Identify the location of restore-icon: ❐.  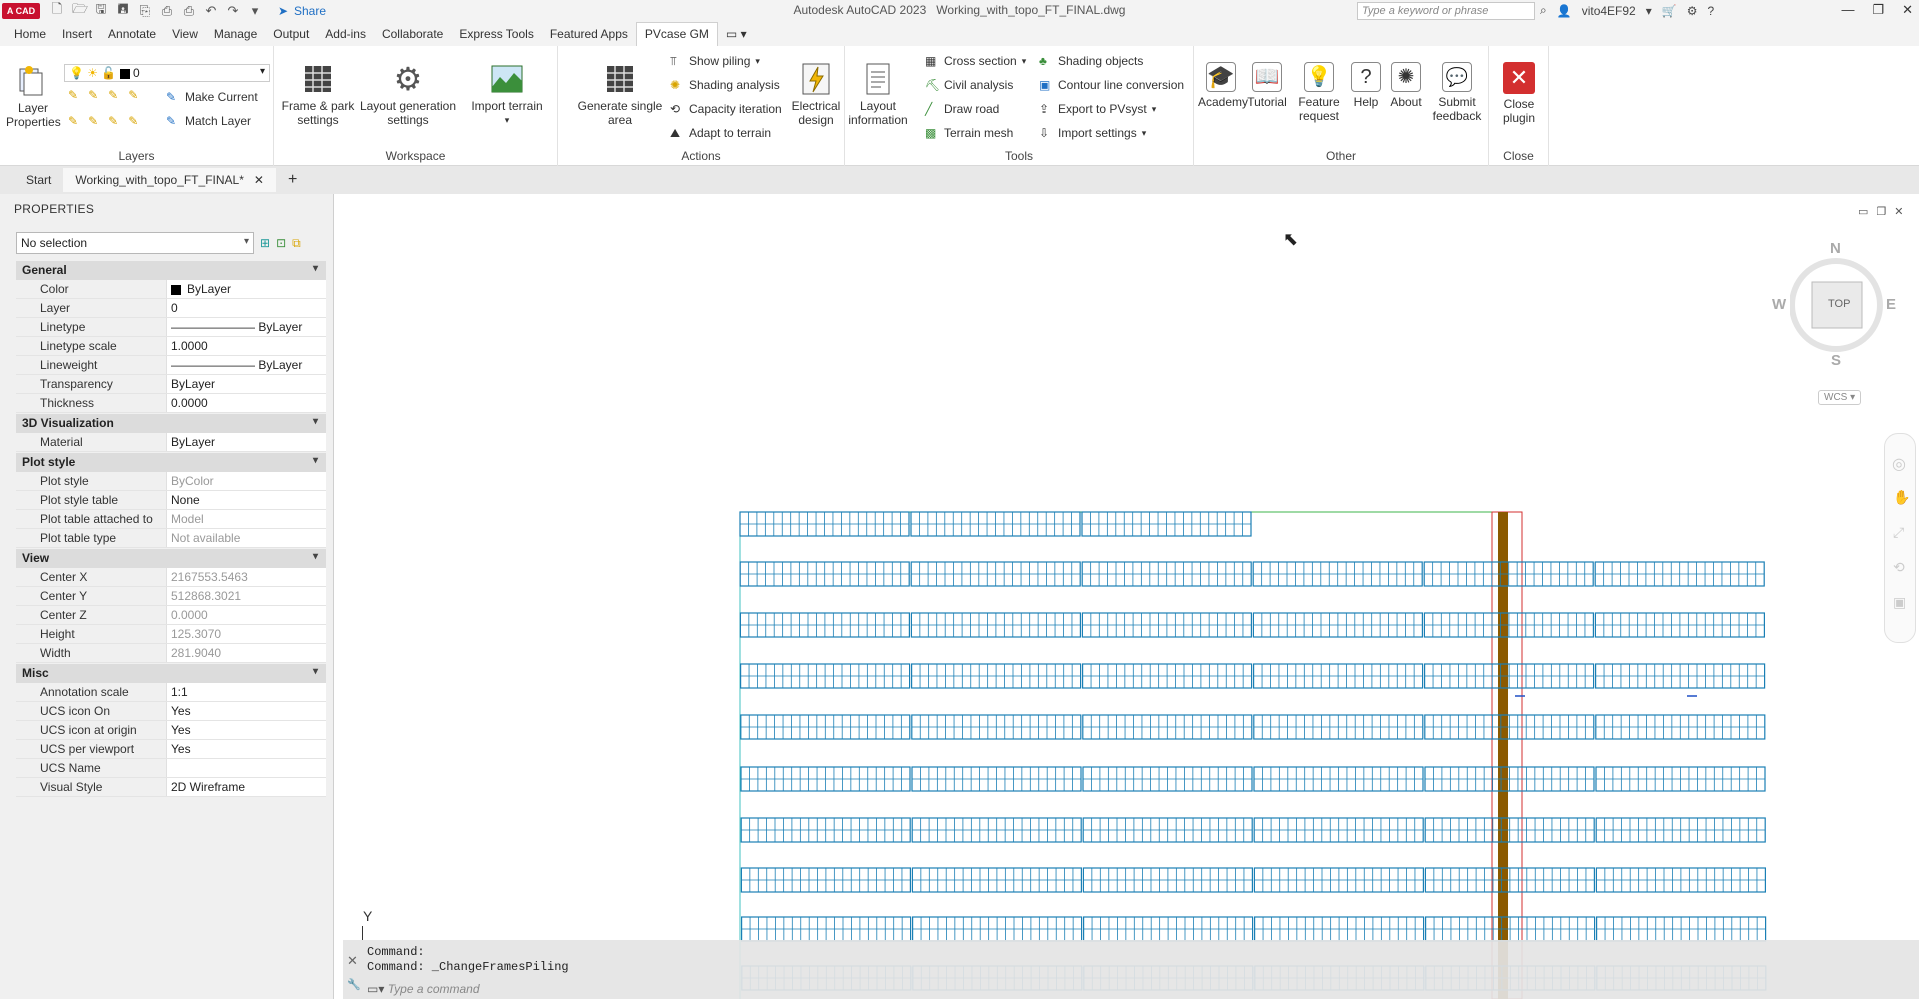
(1878, 10).